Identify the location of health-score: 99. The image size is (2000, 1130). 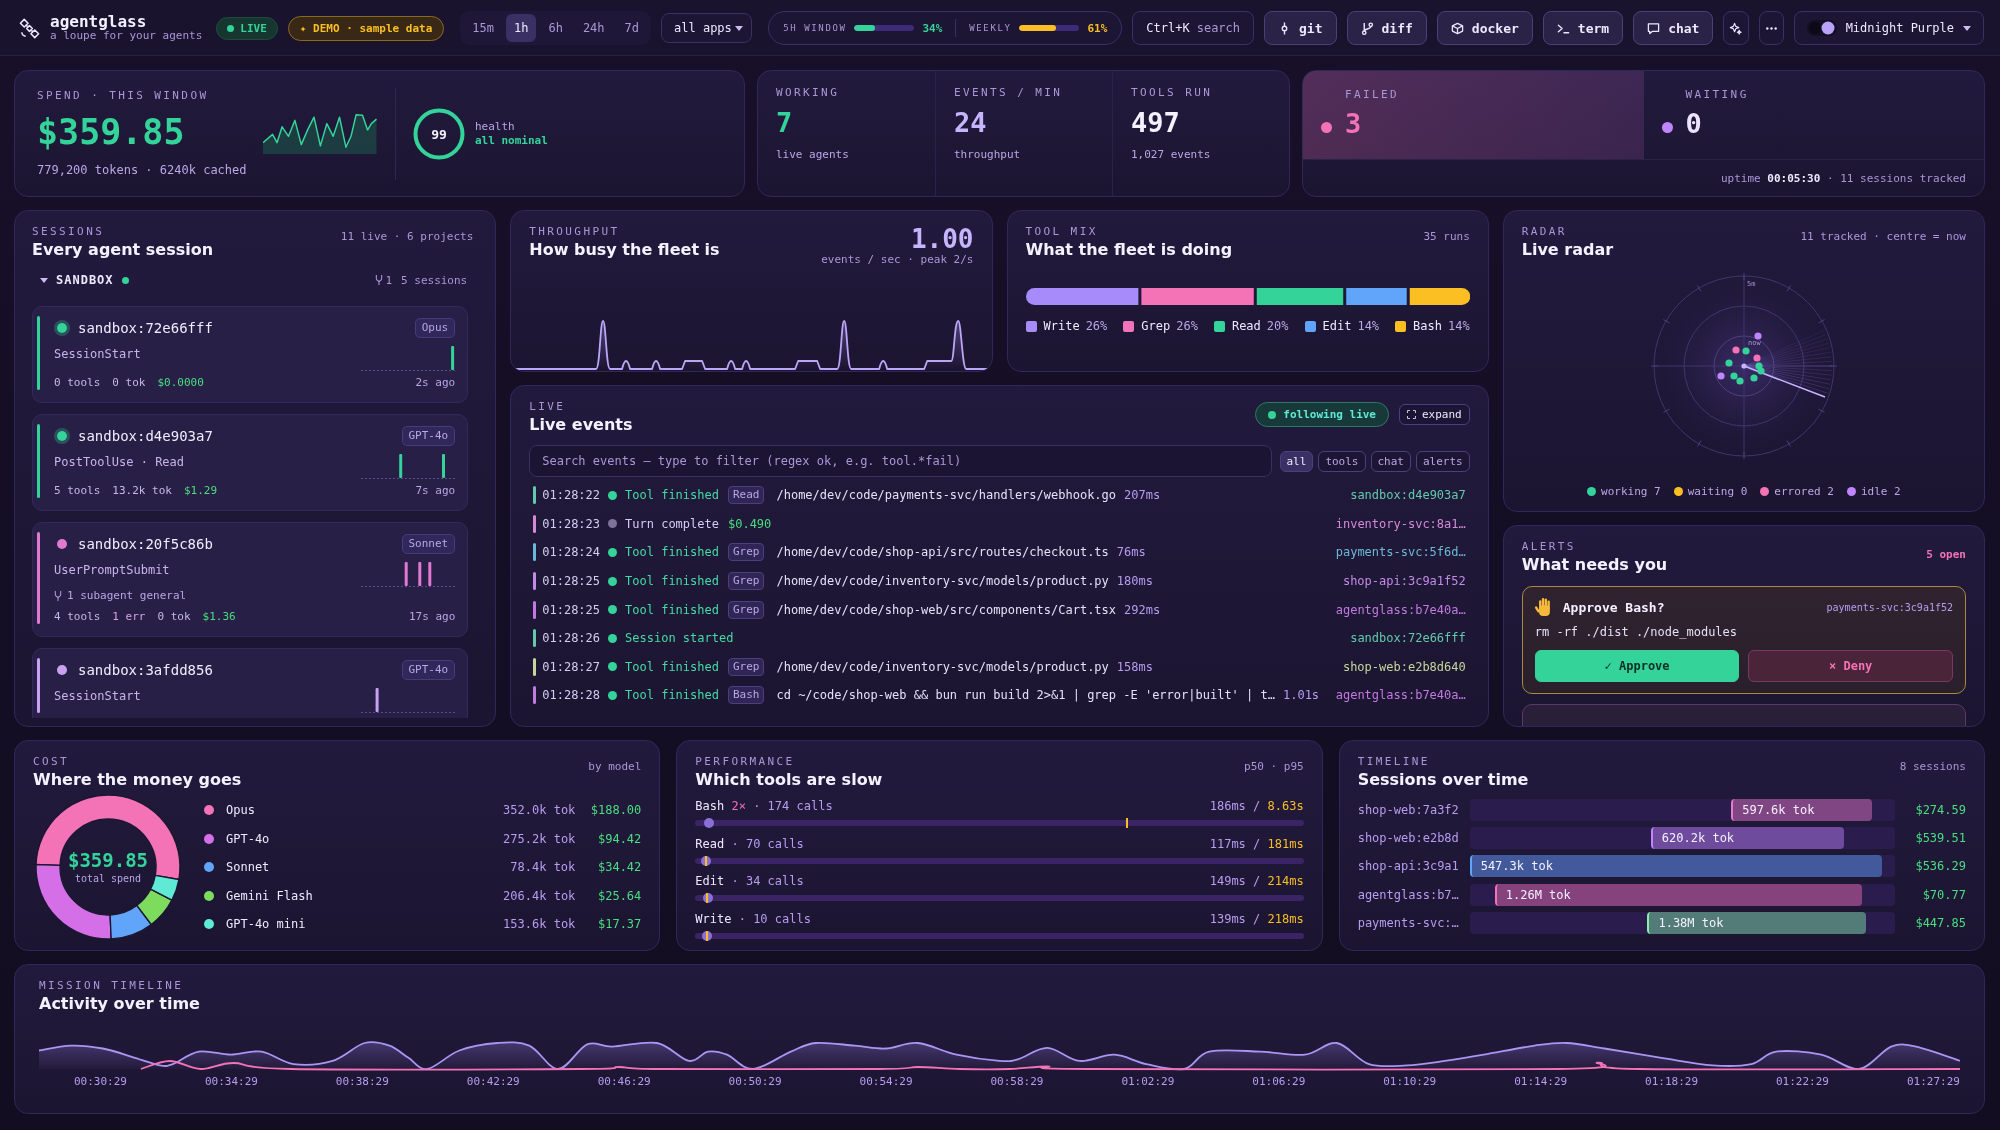
(439, 133).